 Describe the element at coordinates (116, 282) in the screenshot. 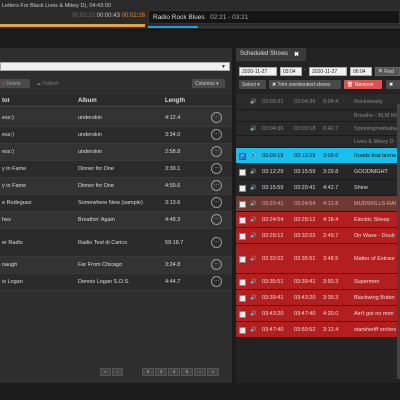

I see `table-row: is Logan Dennis Logan S.O.S. 4:44.7 ···` at that location.